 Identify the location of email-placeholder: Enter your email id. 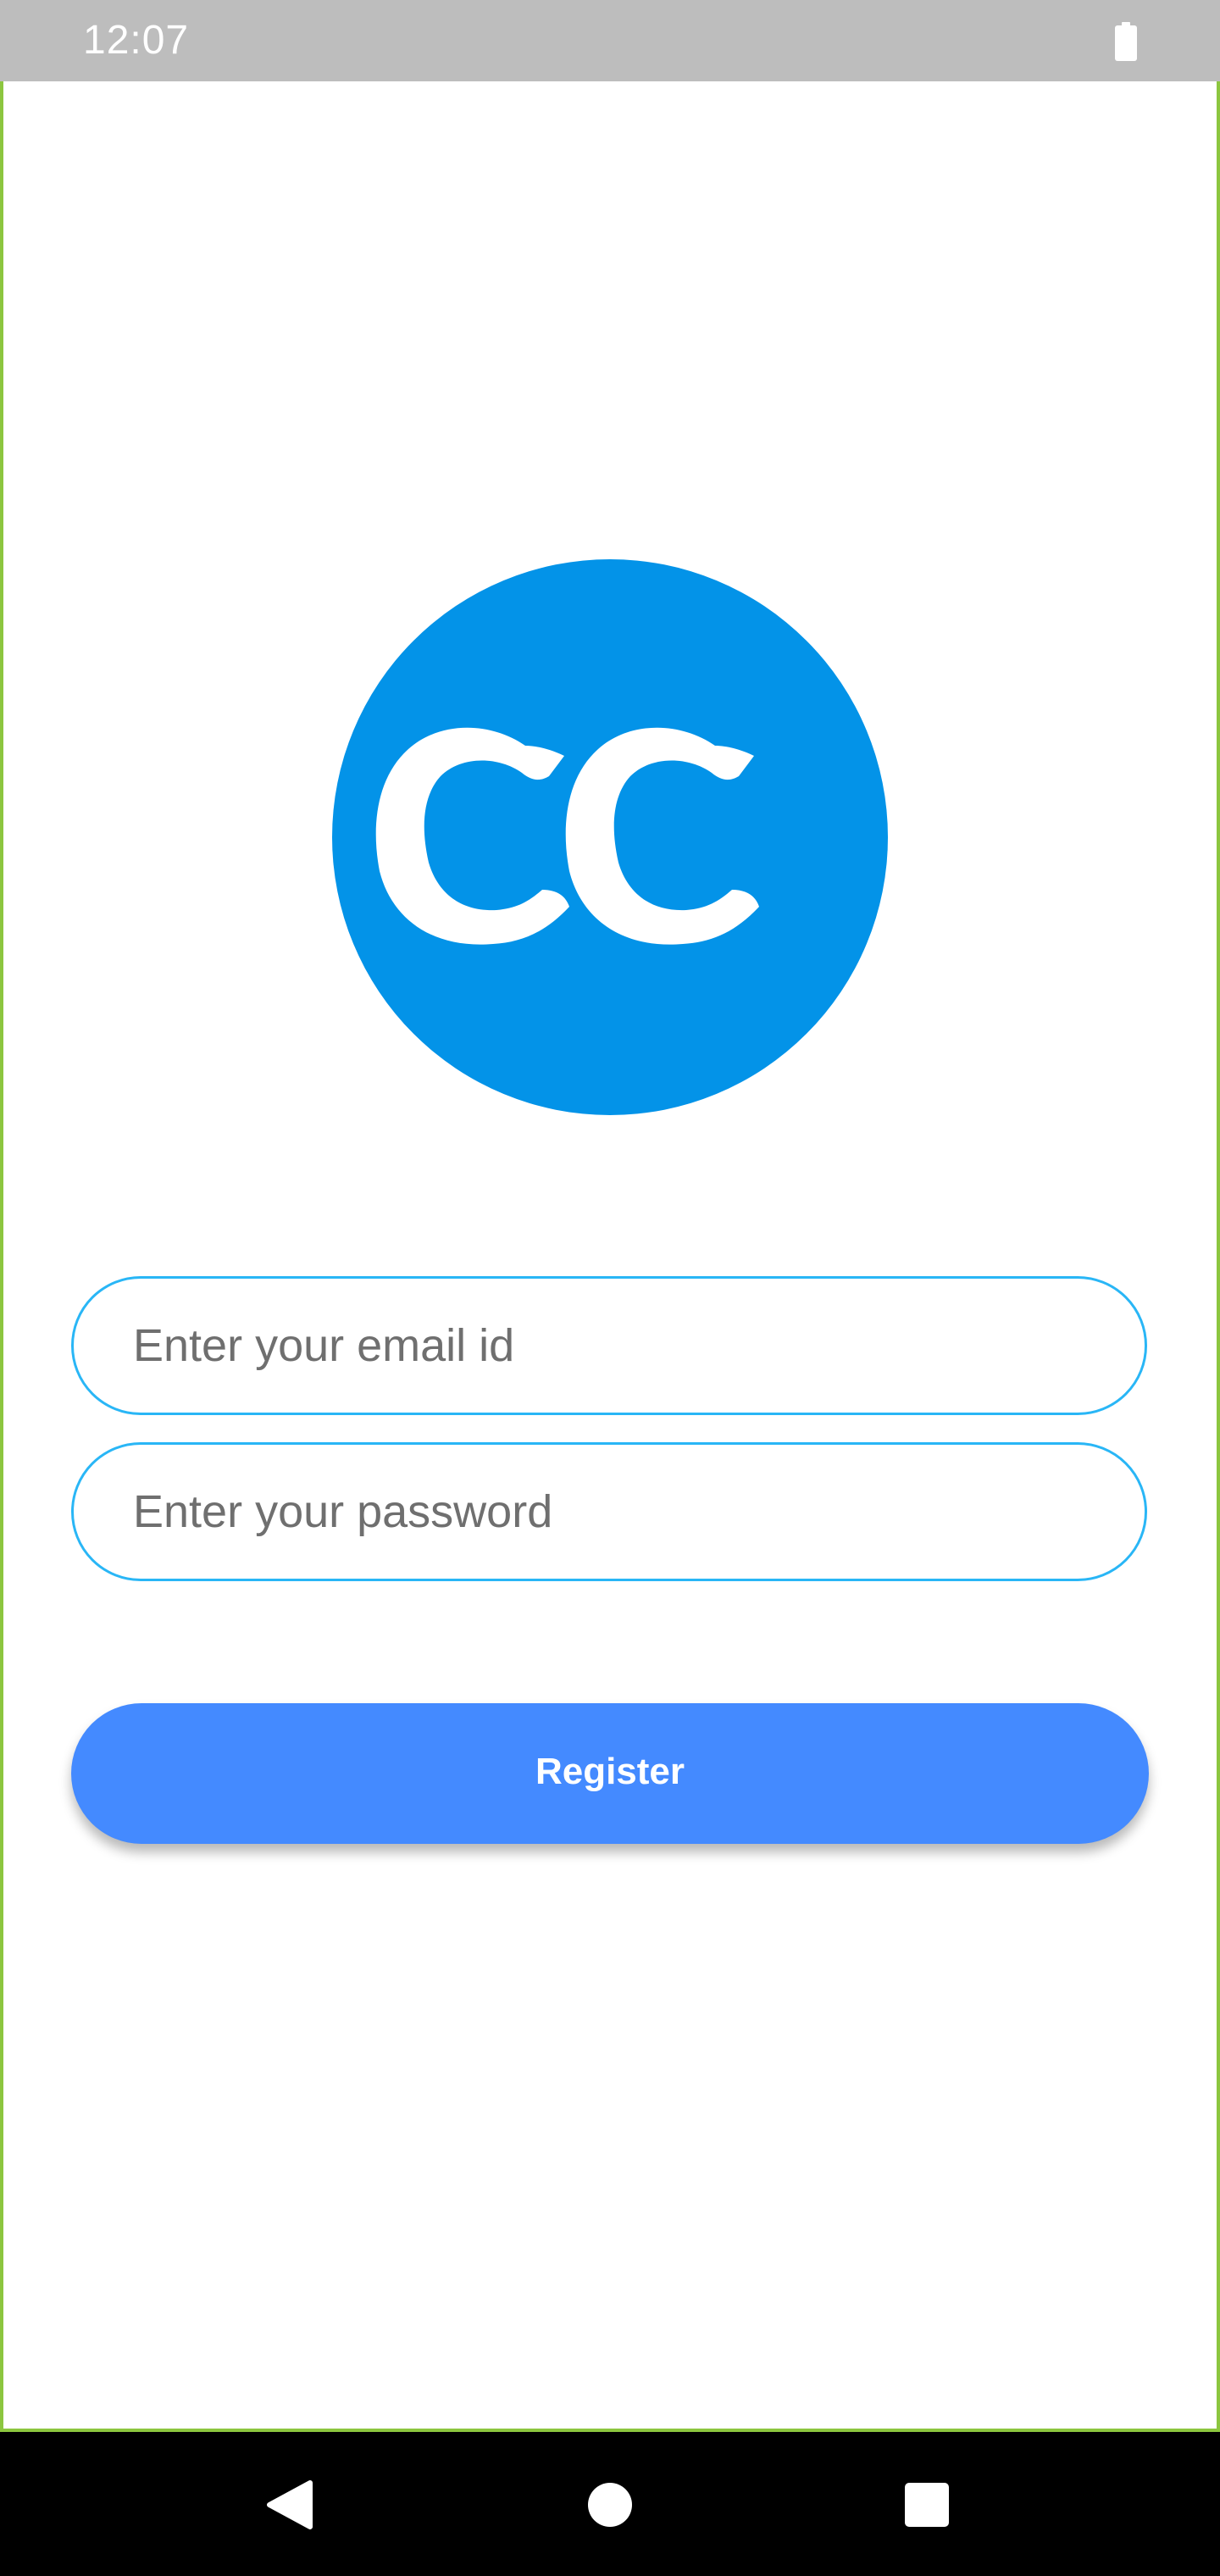
(324, 1345).